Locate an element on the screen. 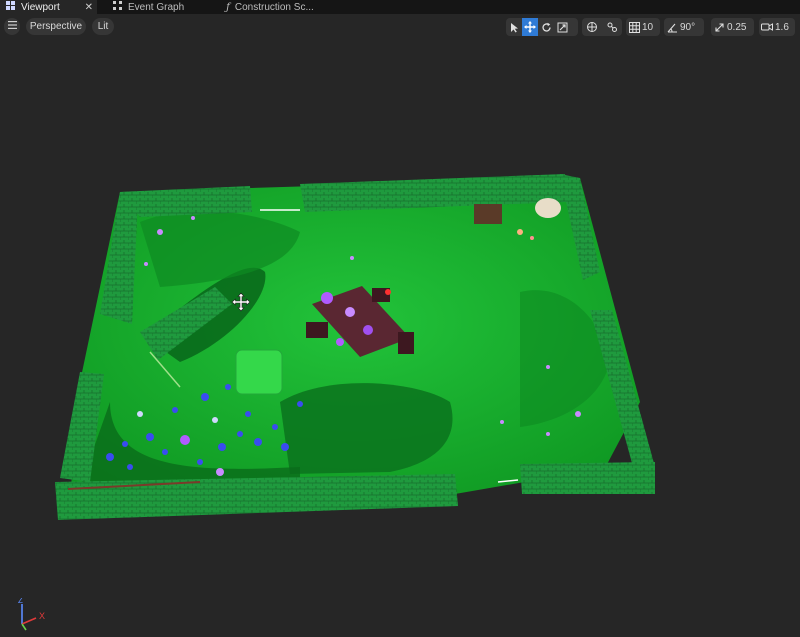  transform-tools is located at coordinates (542, 27).